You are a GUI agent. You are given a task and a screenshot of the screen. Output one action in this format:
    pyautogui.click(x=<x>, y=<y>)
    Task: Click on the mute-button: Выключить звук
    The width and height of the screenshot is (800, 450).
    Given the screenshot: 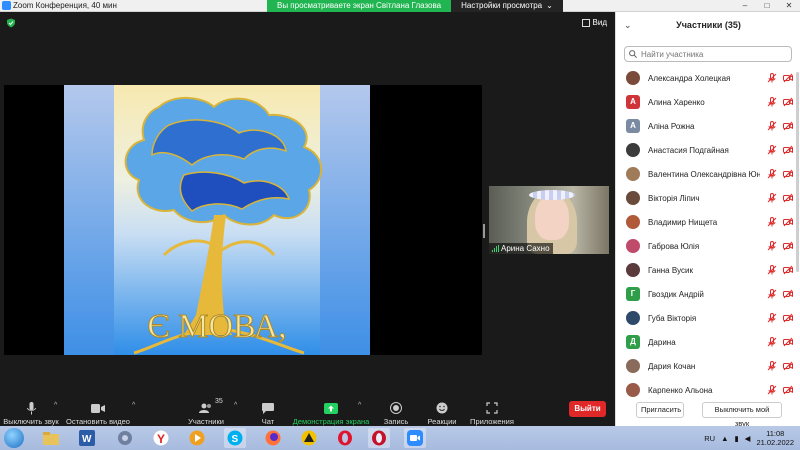 What is the action you would take?
    pyautogui.click(x=31, y=412)
    